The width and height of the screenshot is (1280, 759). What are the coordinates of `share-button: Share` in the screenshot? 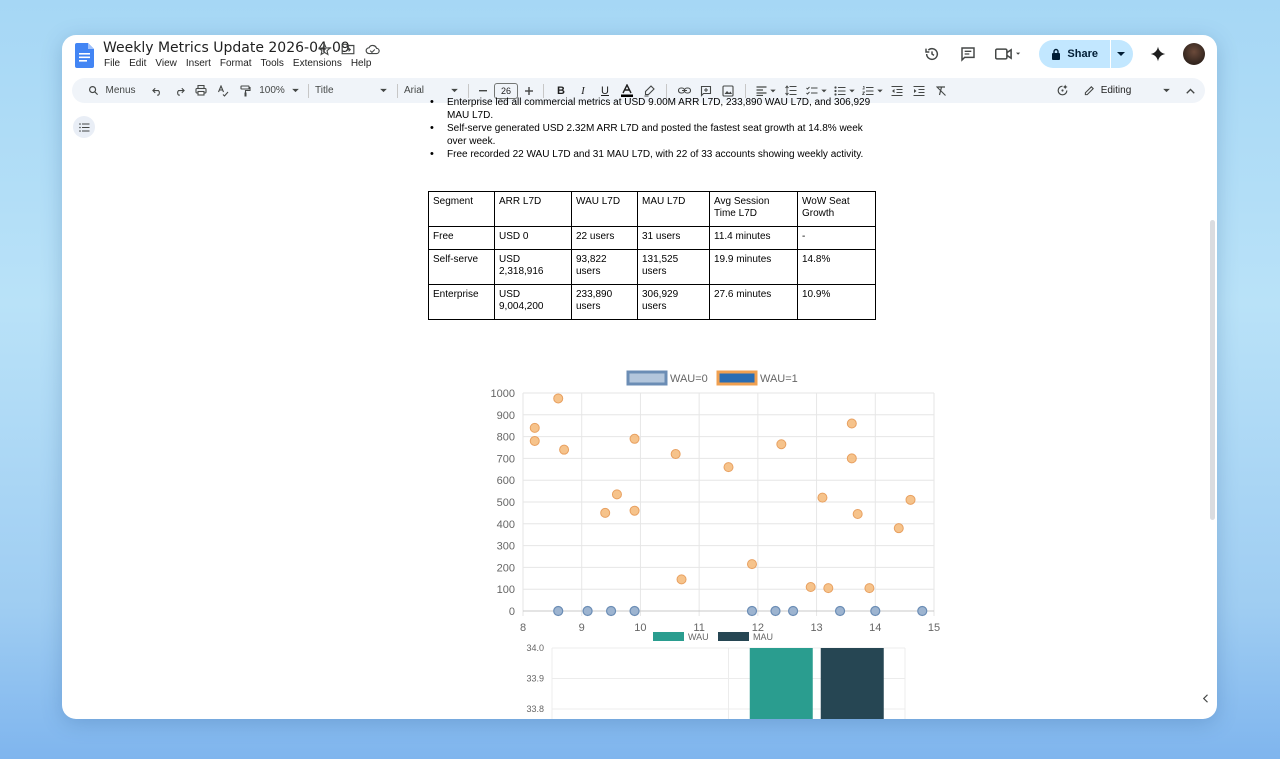 It's located at (1086, 54).